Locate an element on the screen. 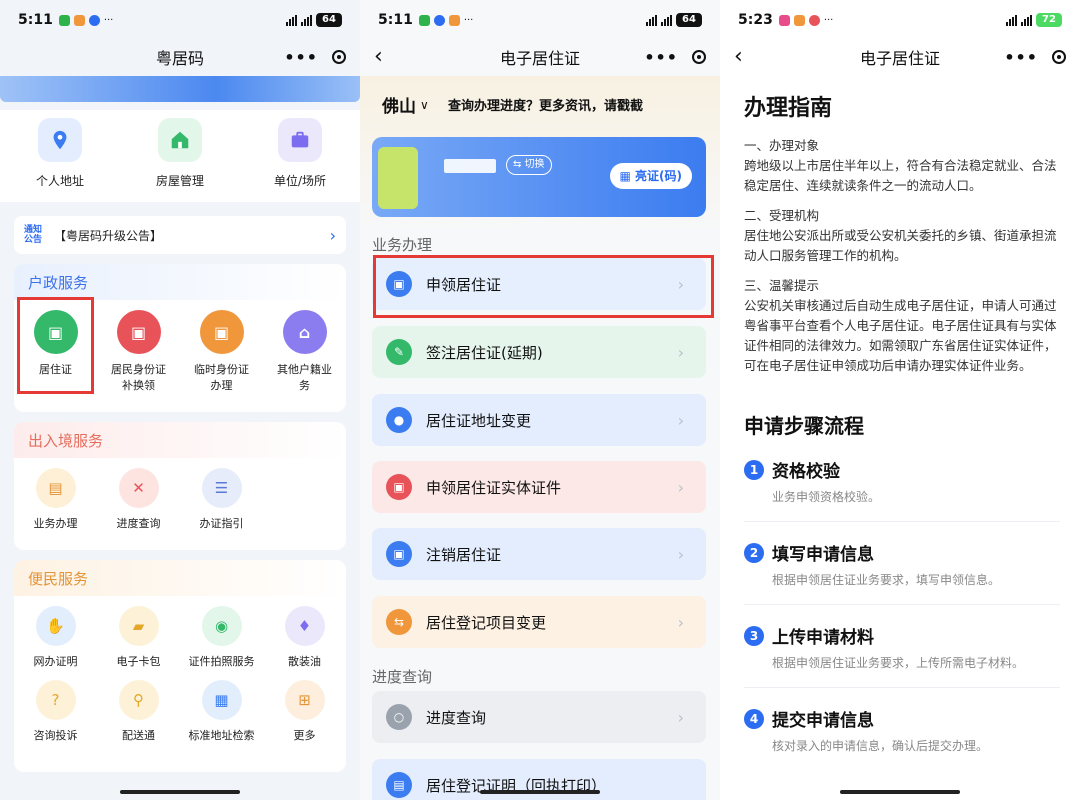 The height and width of the screenshot is (800, 1080). cancel-document-icon: ✕ is located at coordinates (138, 488).